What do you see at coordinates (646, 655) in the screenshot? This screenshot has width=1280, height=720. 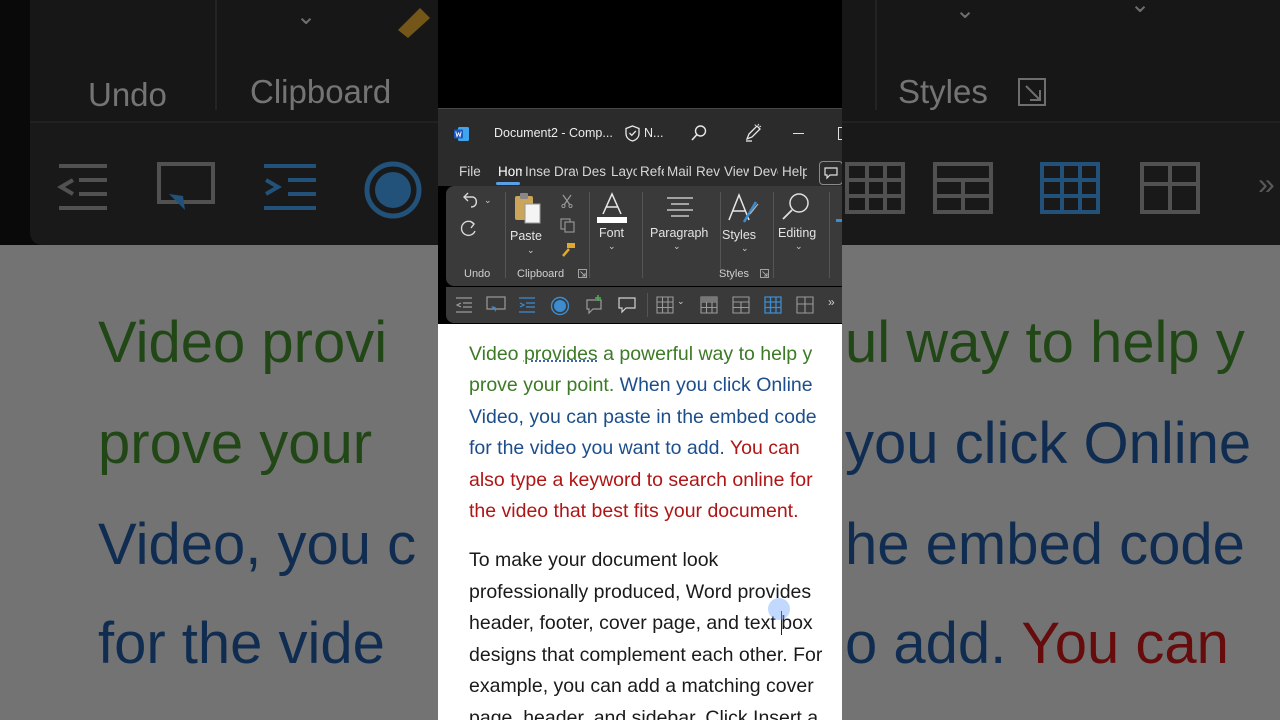 I see `doc-line: designs that complement each other. For` at bounding box center [646, 655].